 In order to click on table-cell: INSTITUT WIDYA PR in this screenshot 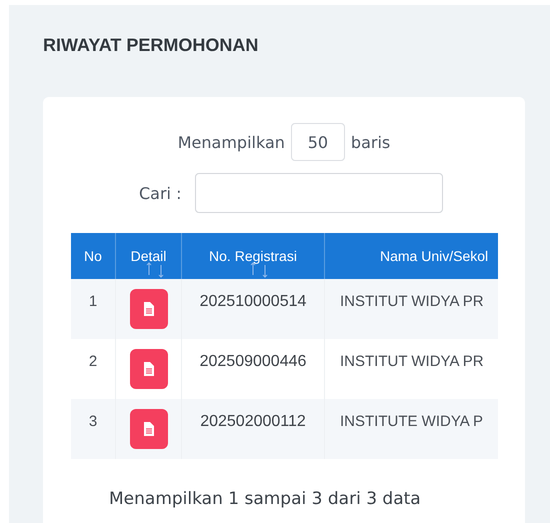, I will do `click(411, 309)`.